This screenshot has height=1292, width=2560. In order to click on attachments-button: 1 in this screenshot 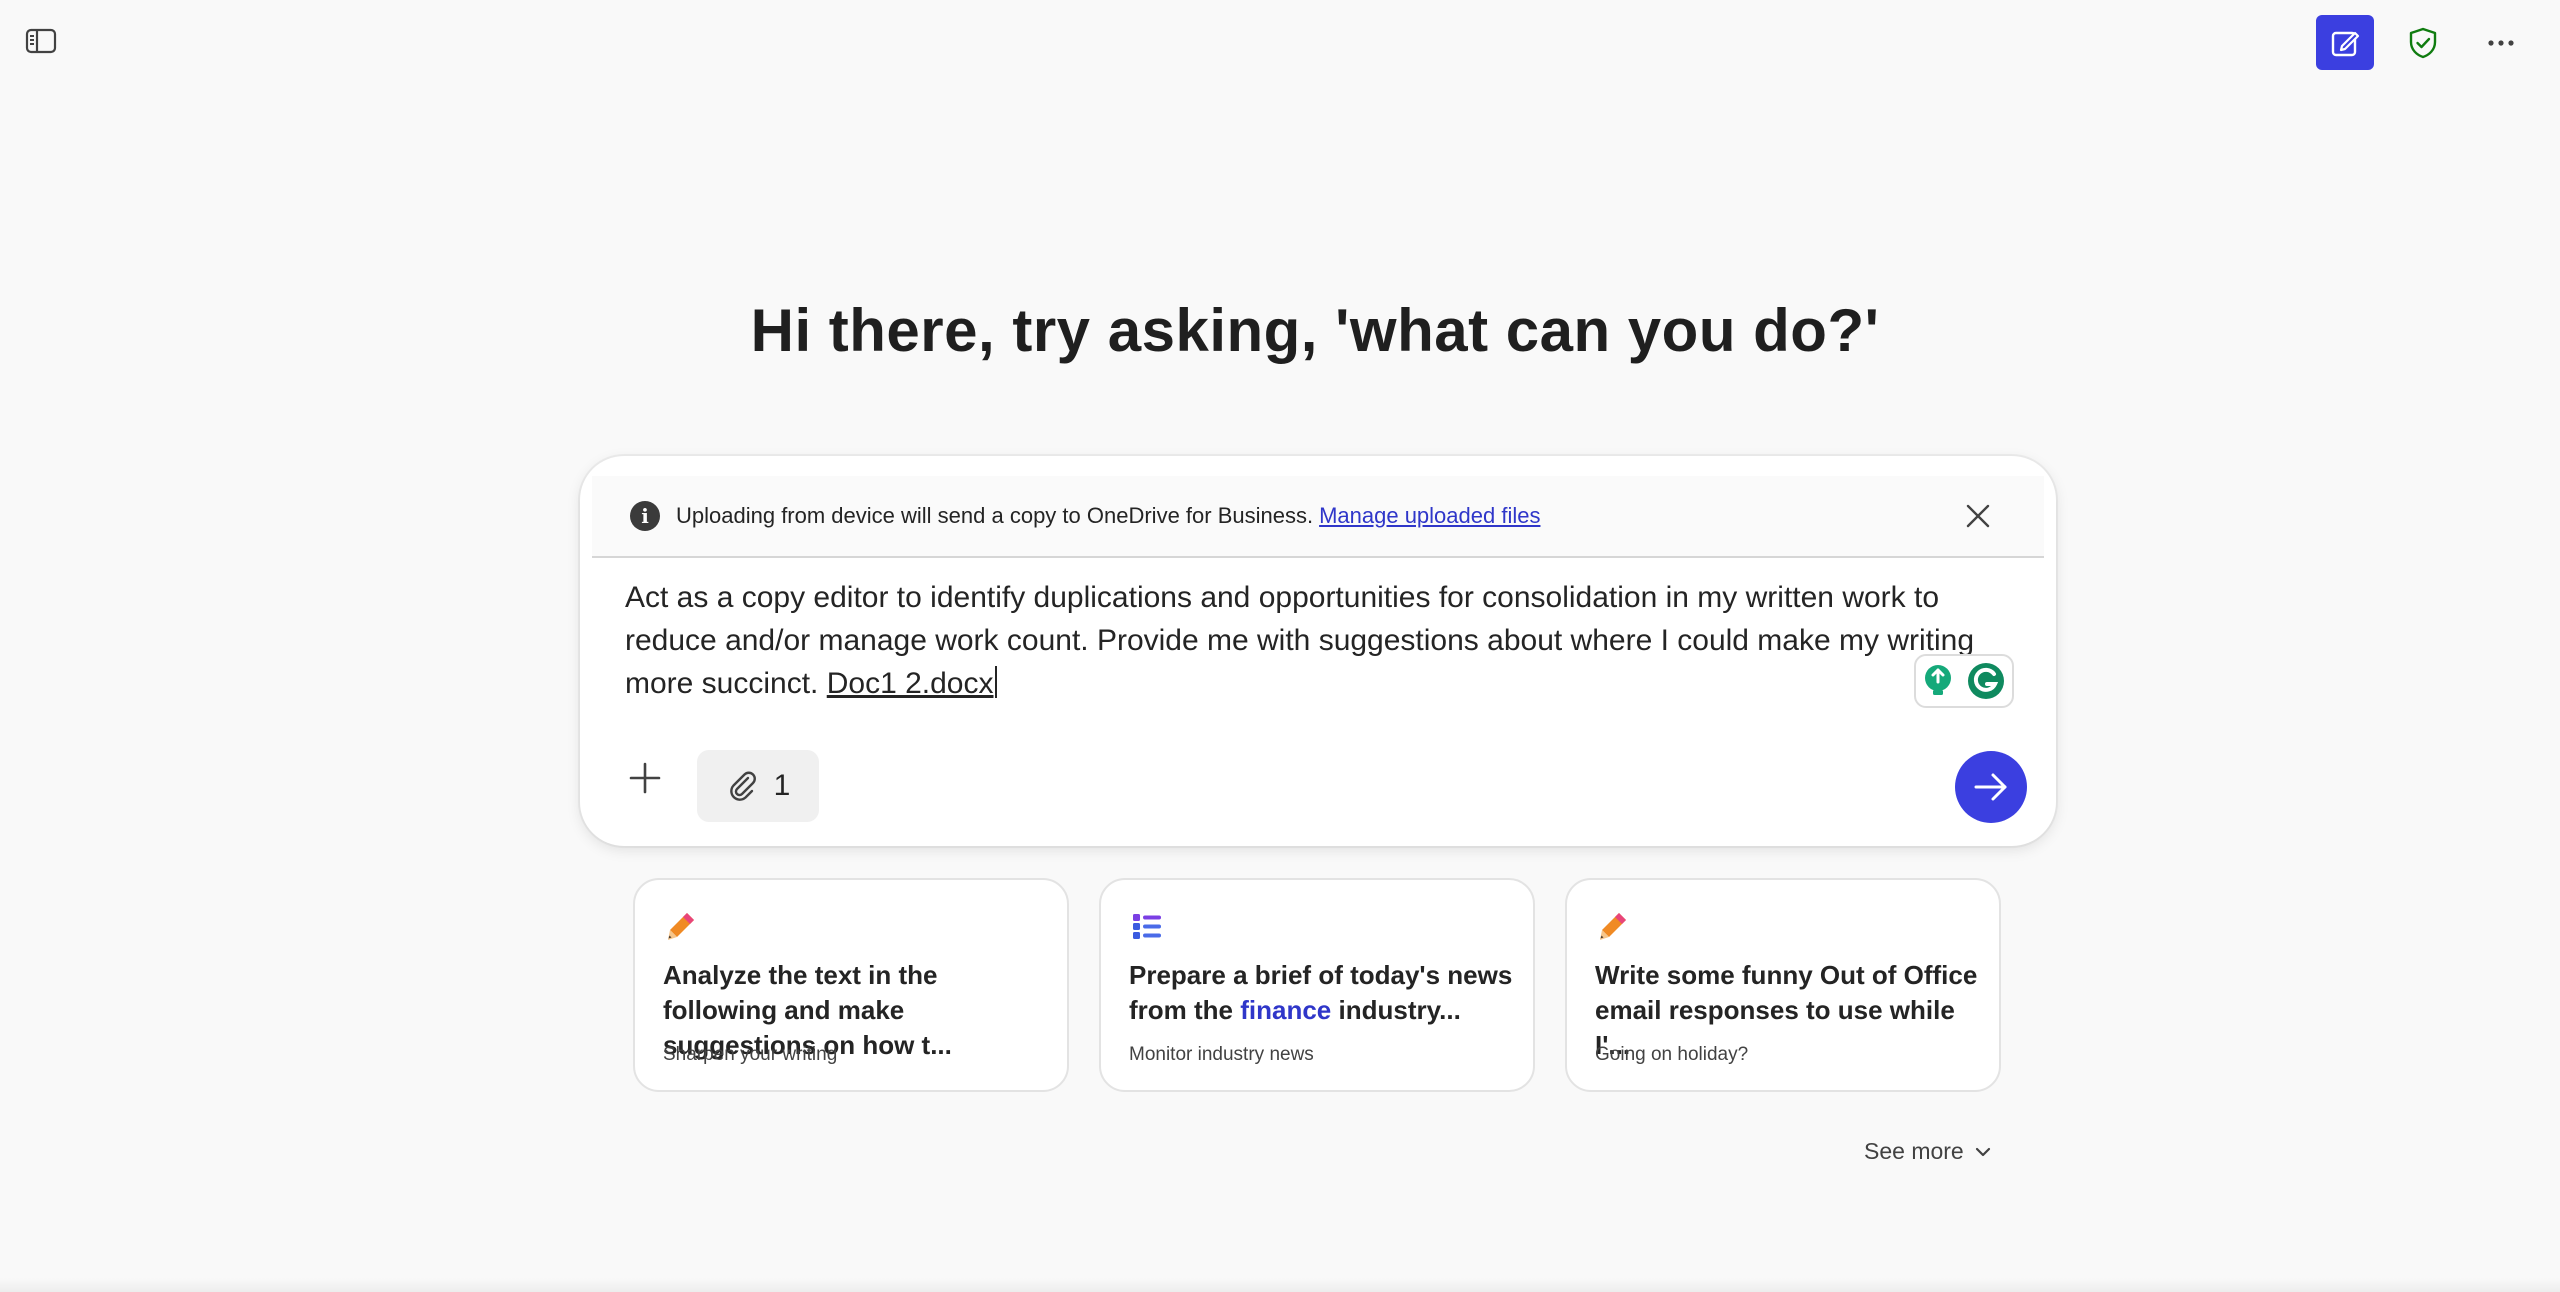, I will do `click(758, 786)`.